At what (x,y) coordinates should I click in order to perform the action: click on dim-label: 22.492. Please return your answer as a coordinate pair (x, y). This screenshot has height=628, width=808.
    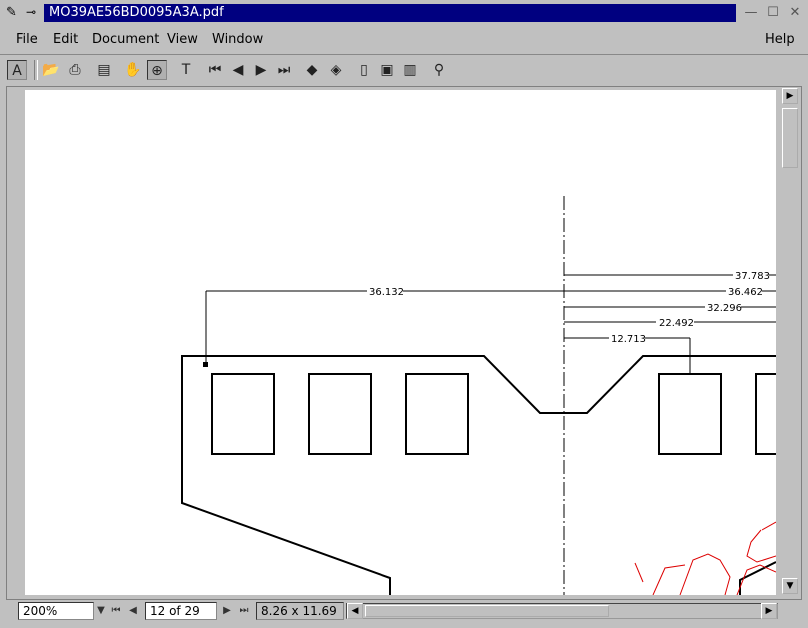
    Looking at the image, I should click on (676, 323).